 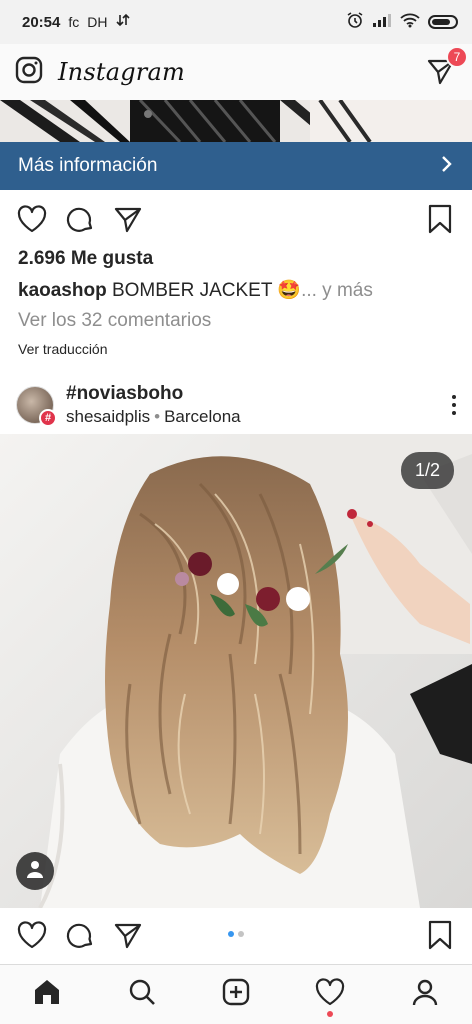 I want to click on nav-profile, so click(x=425, y=995).